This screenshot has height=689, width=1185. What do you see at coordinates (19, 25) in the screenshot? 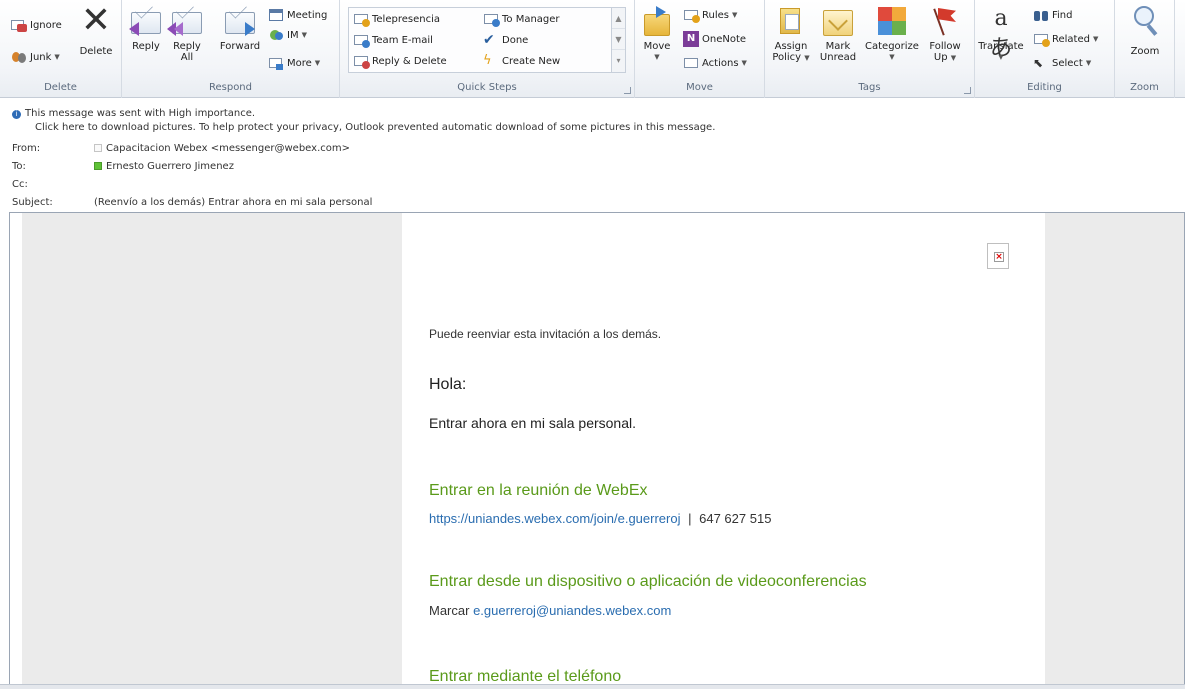
I see `ignore-icon` at bounding box center [19, 25].